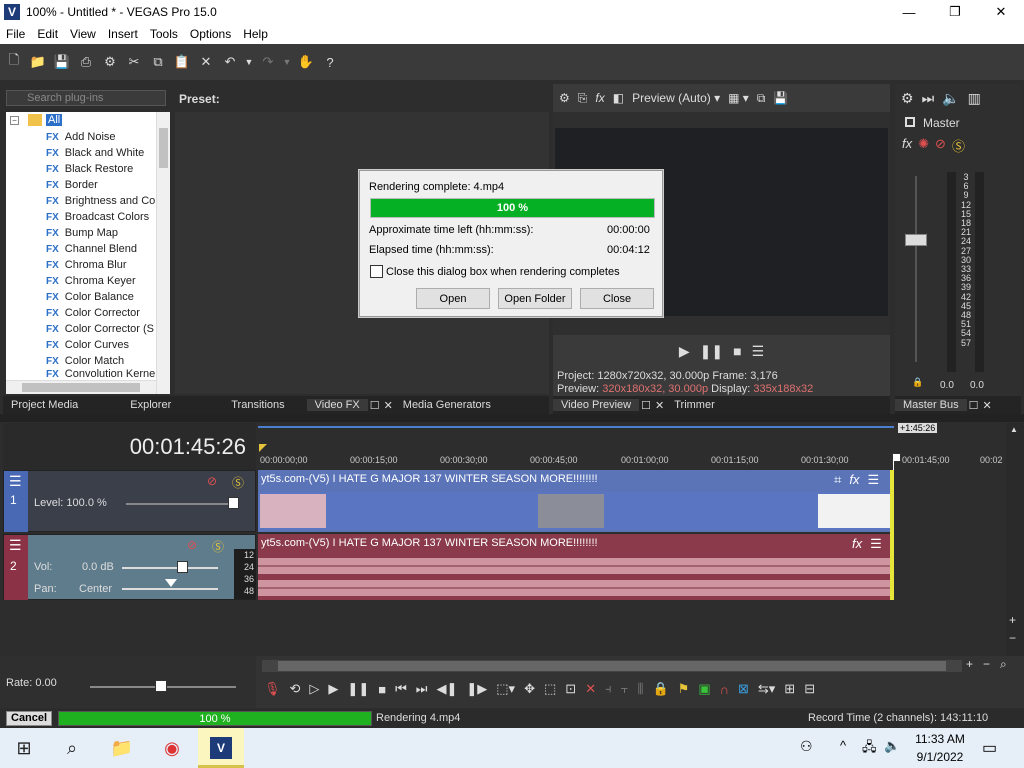  I want to click on splitter, so click(512, 418).